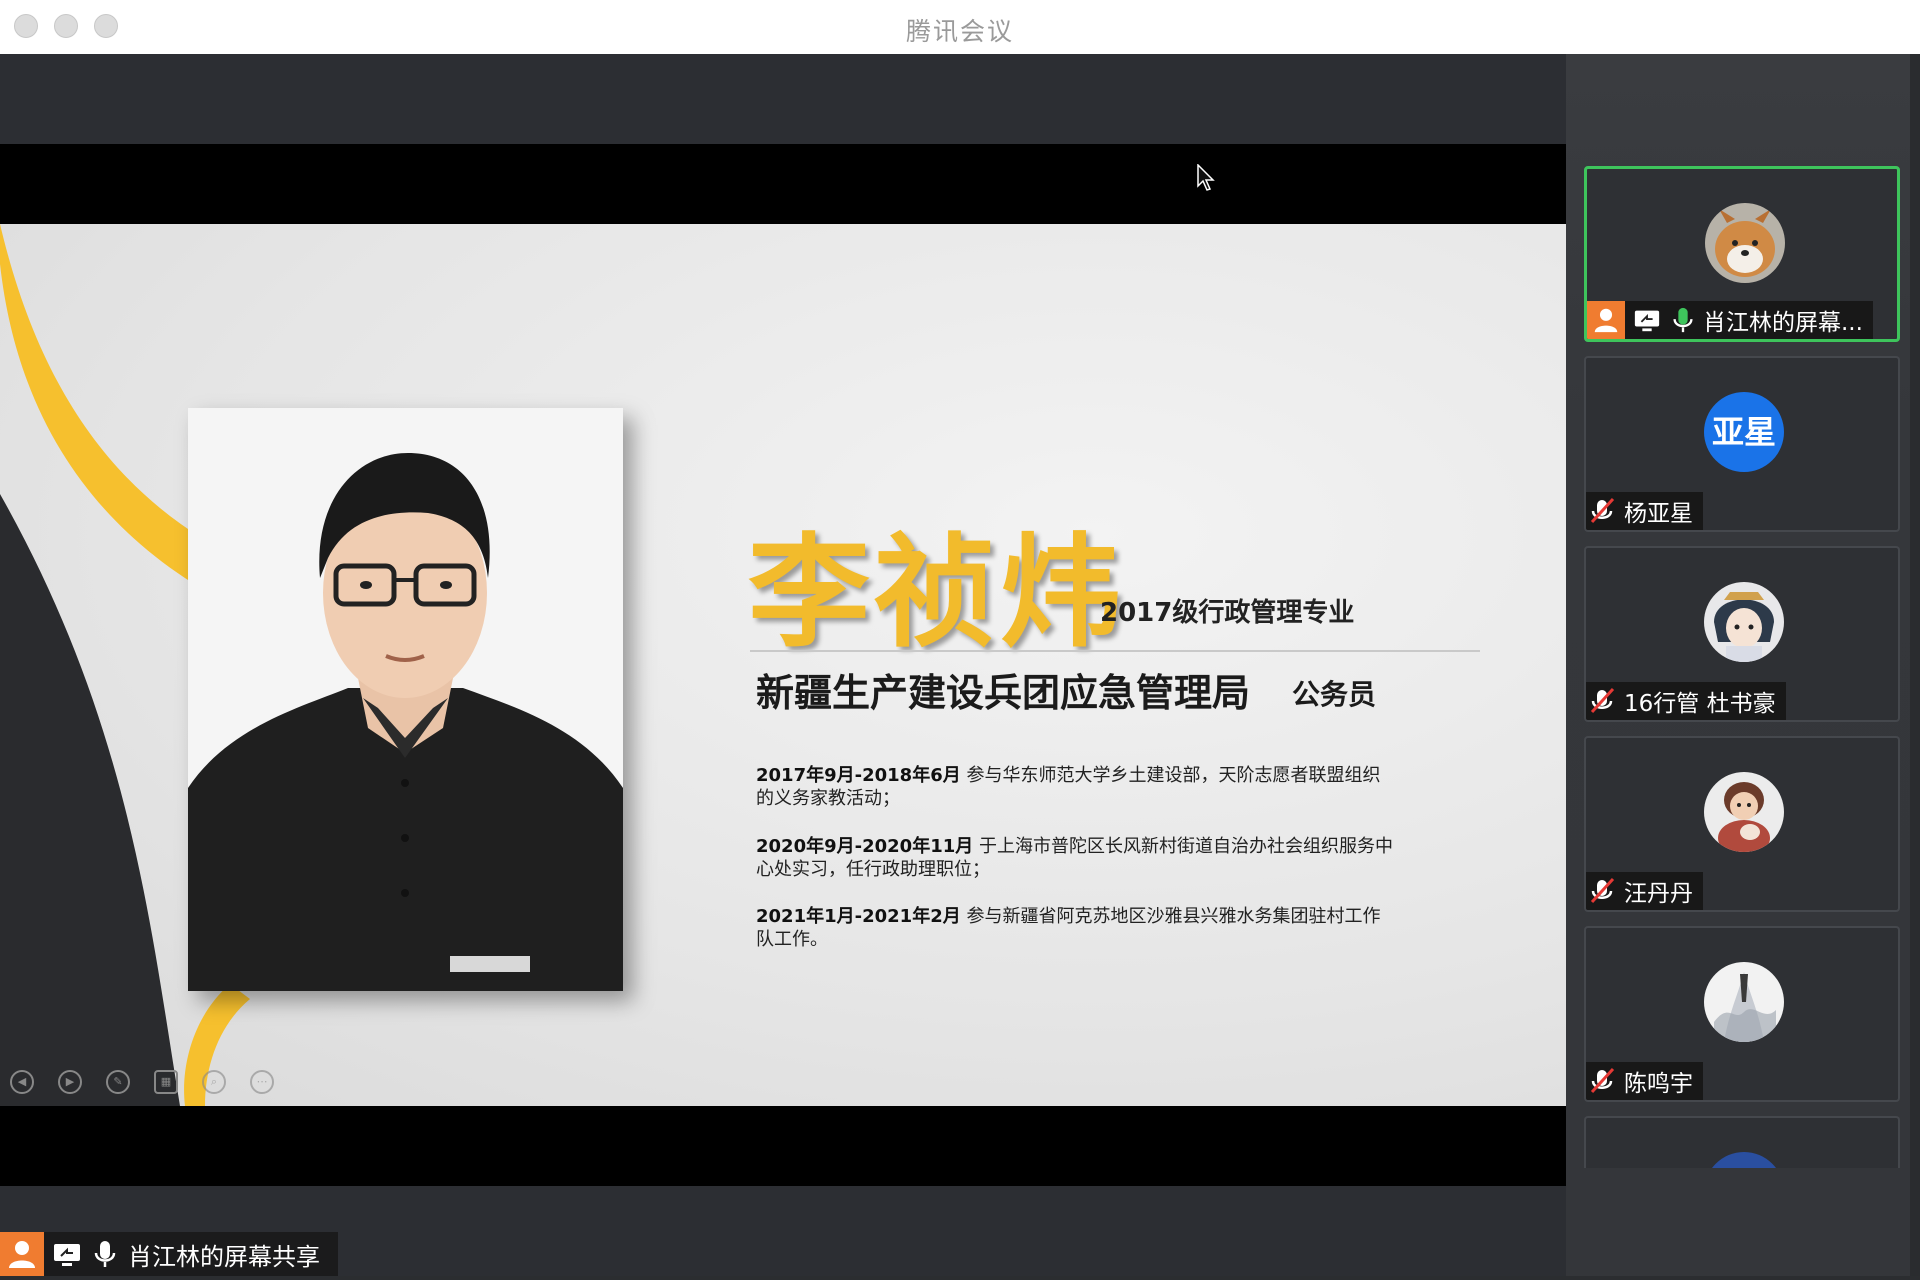 The image size is (1920, 1280). I want to click on participant-name: 汪丹丹, so click(1658, 894).